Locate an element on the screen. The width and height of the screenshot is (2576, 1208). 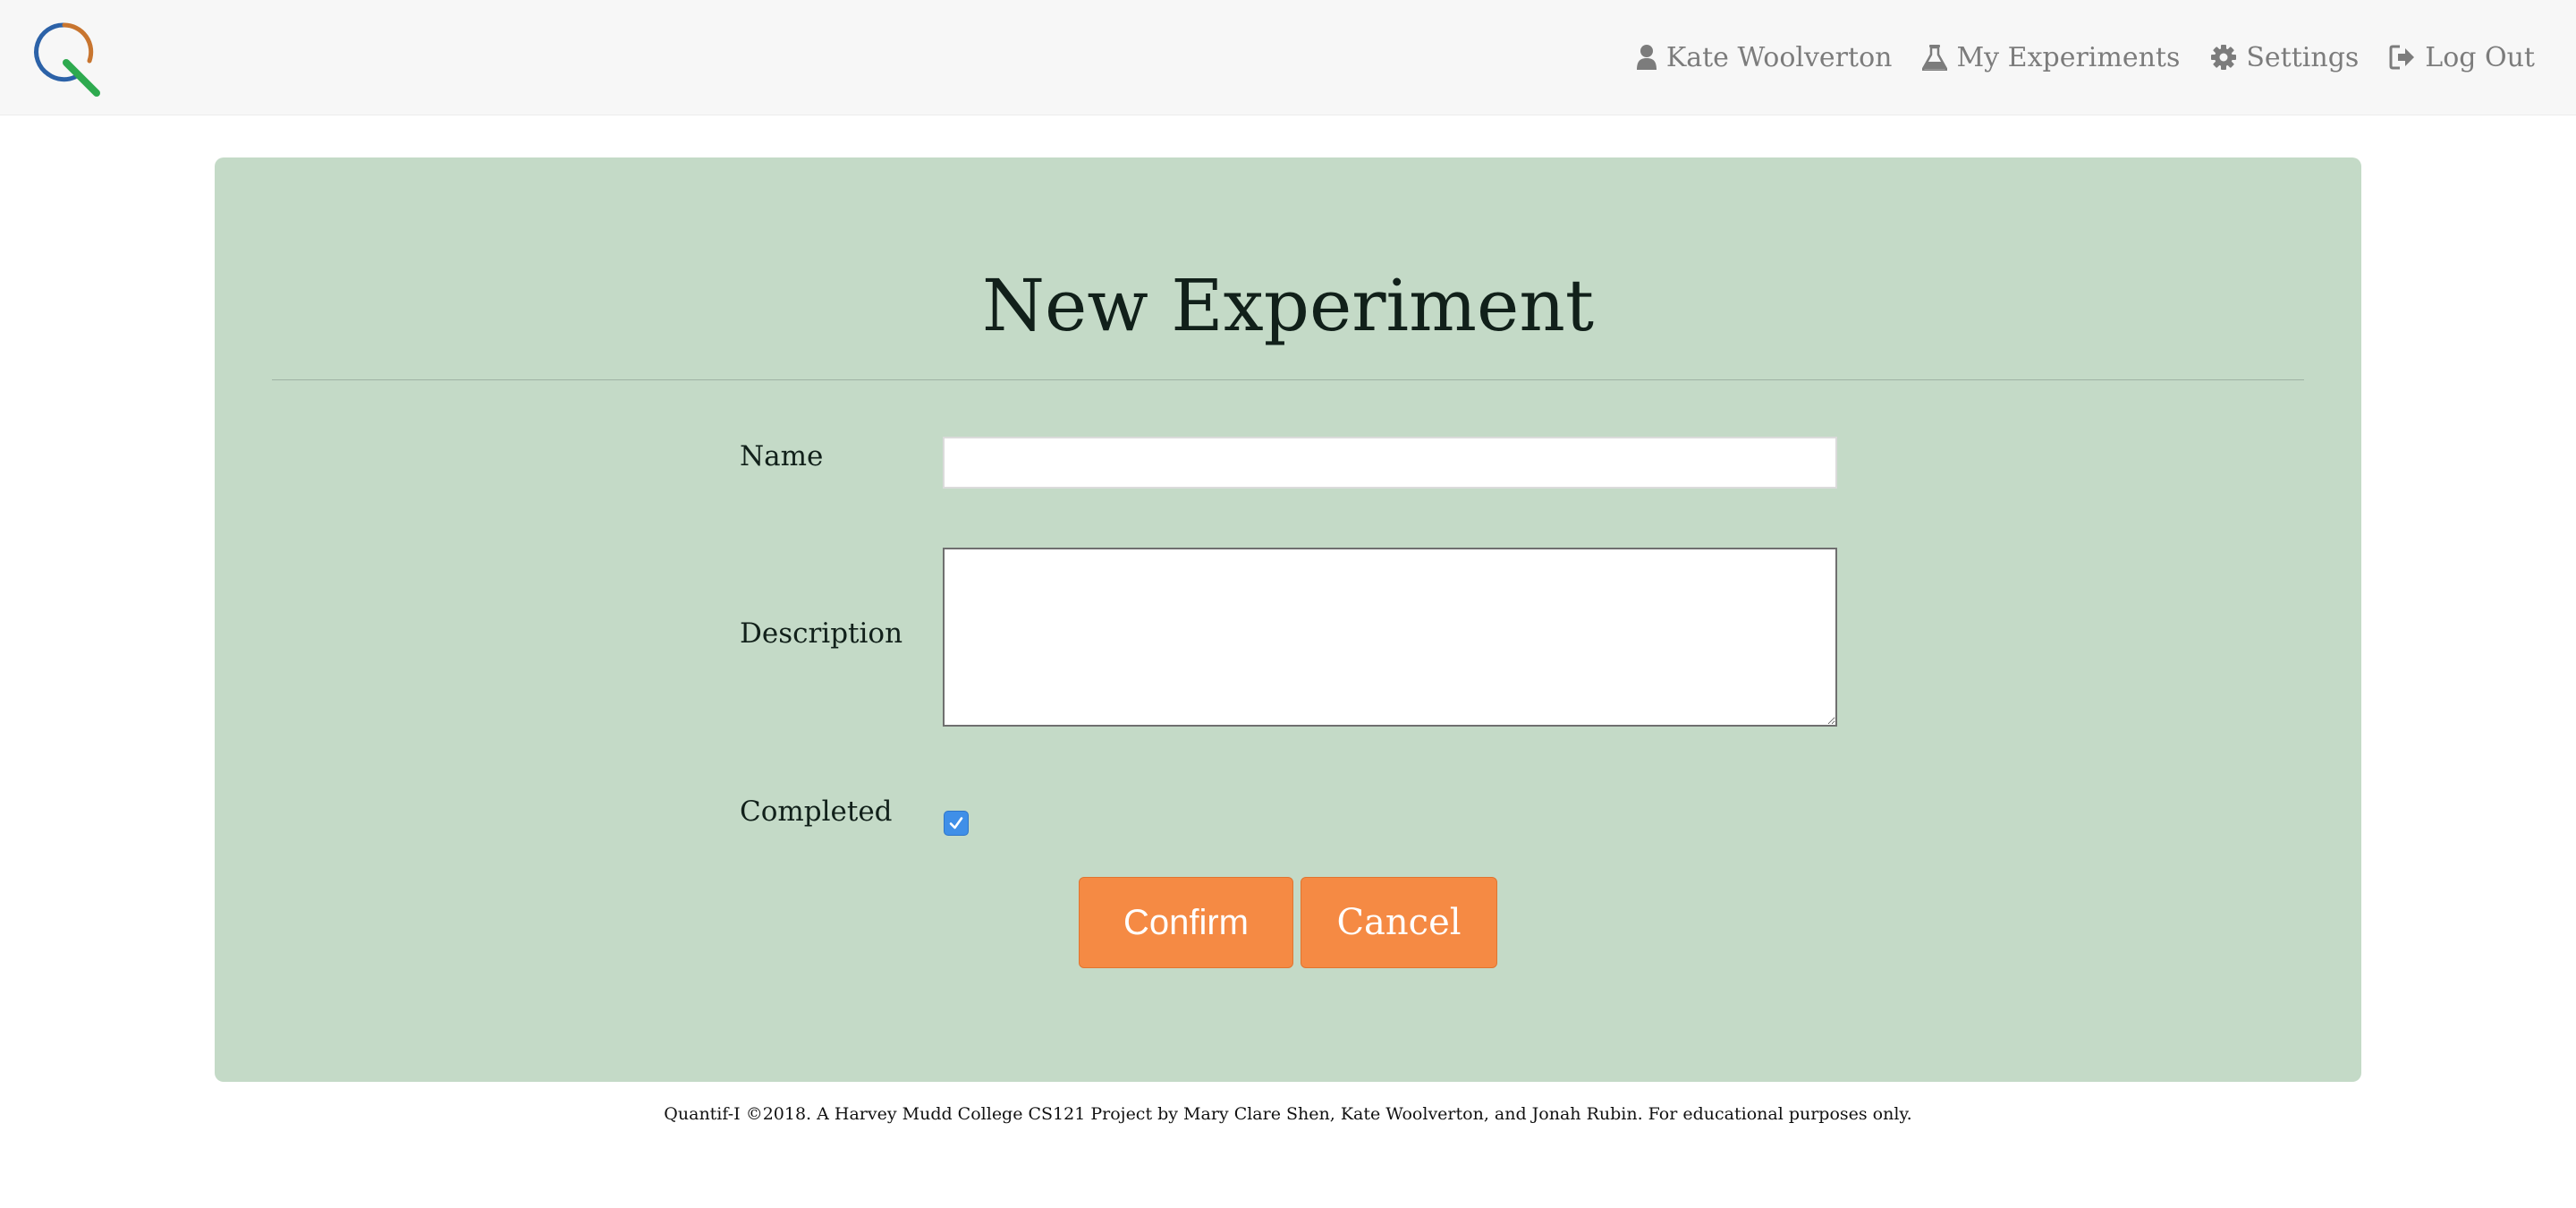
nav-item-log-out: Log Out is located at coordinates (2462, 58).